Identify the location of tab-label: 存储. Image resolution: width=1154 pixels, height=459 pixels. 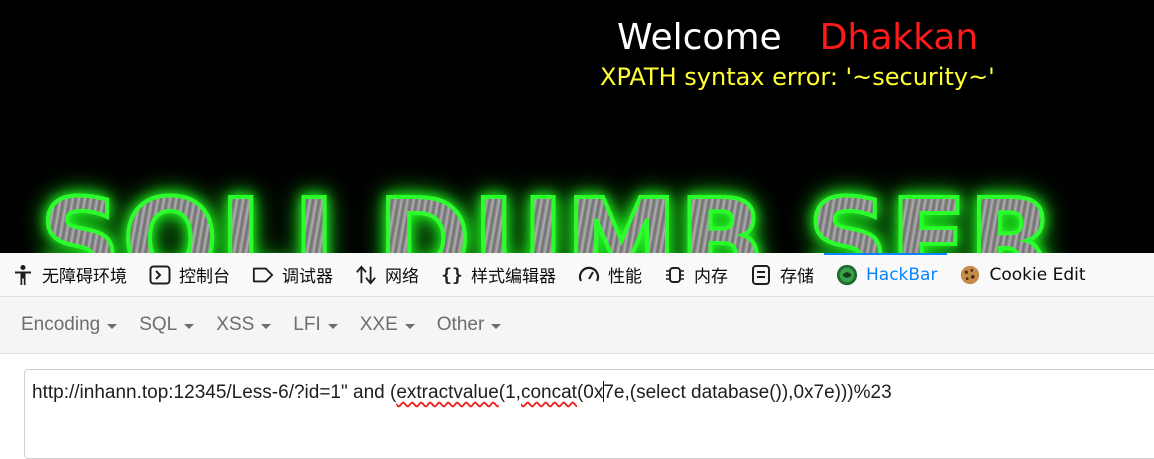
(797, 277).